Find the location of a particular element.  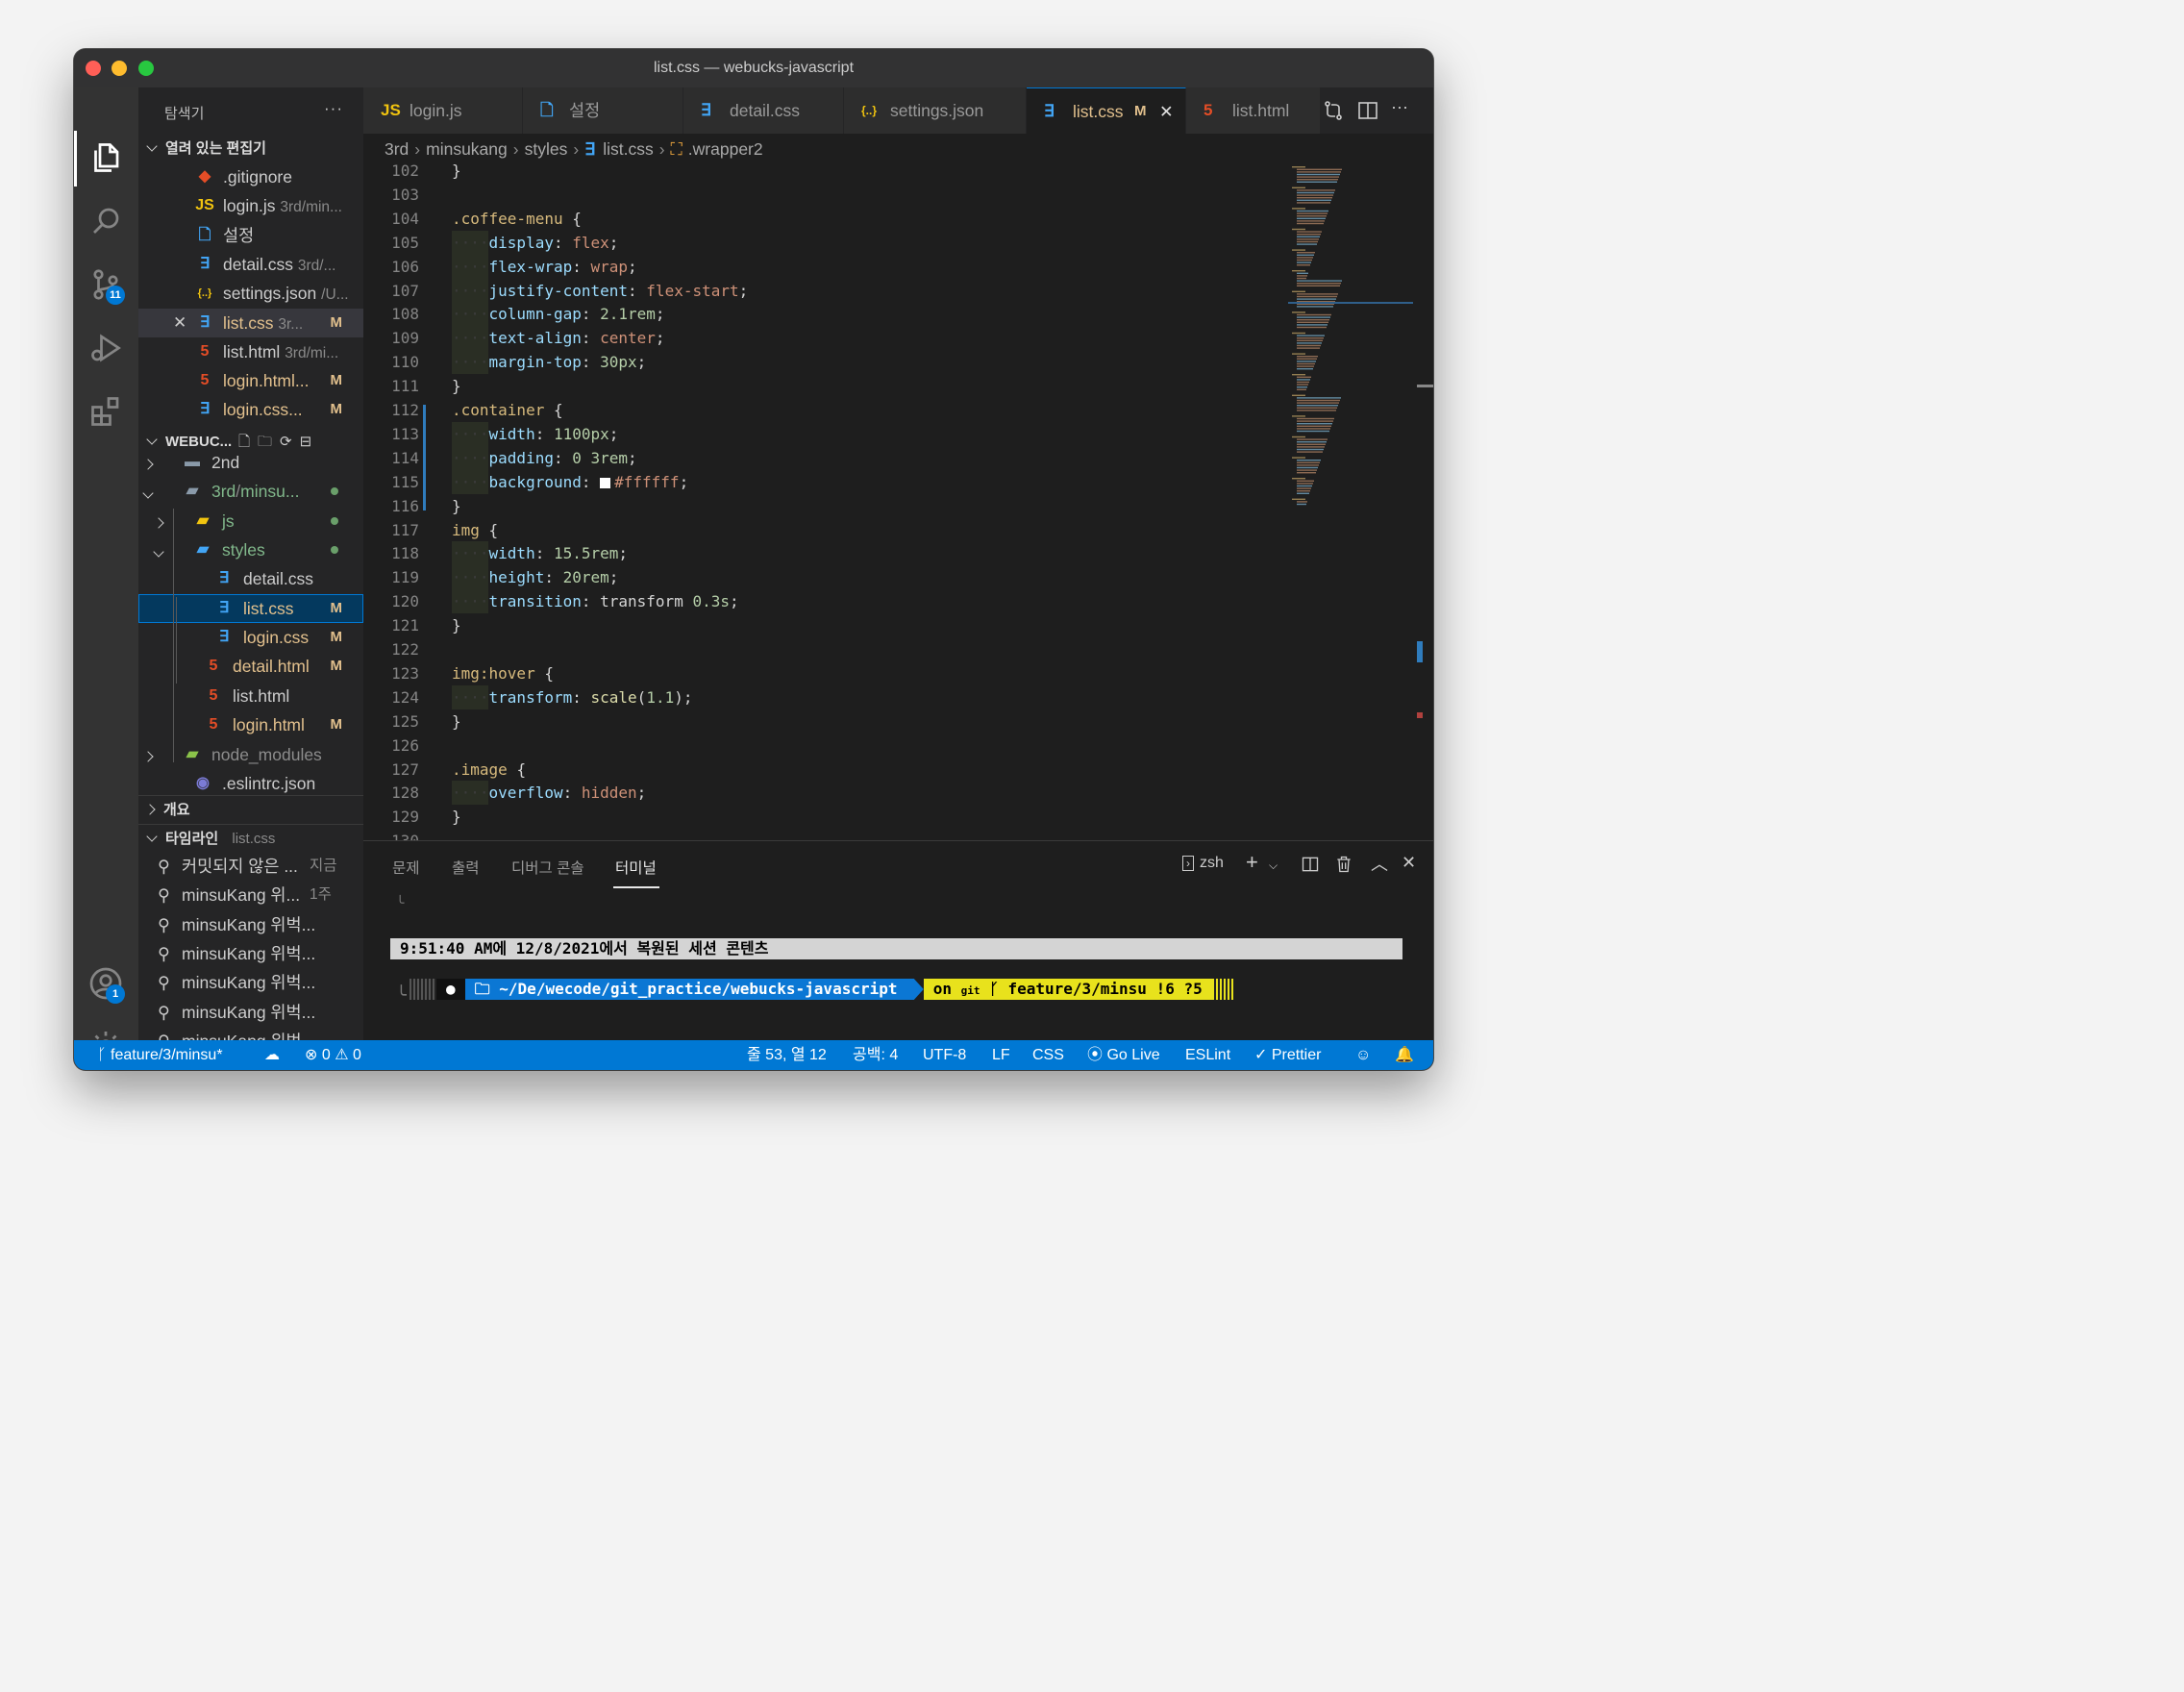

close-tab-icon: ✕ is located at coordinates (1167, 111).